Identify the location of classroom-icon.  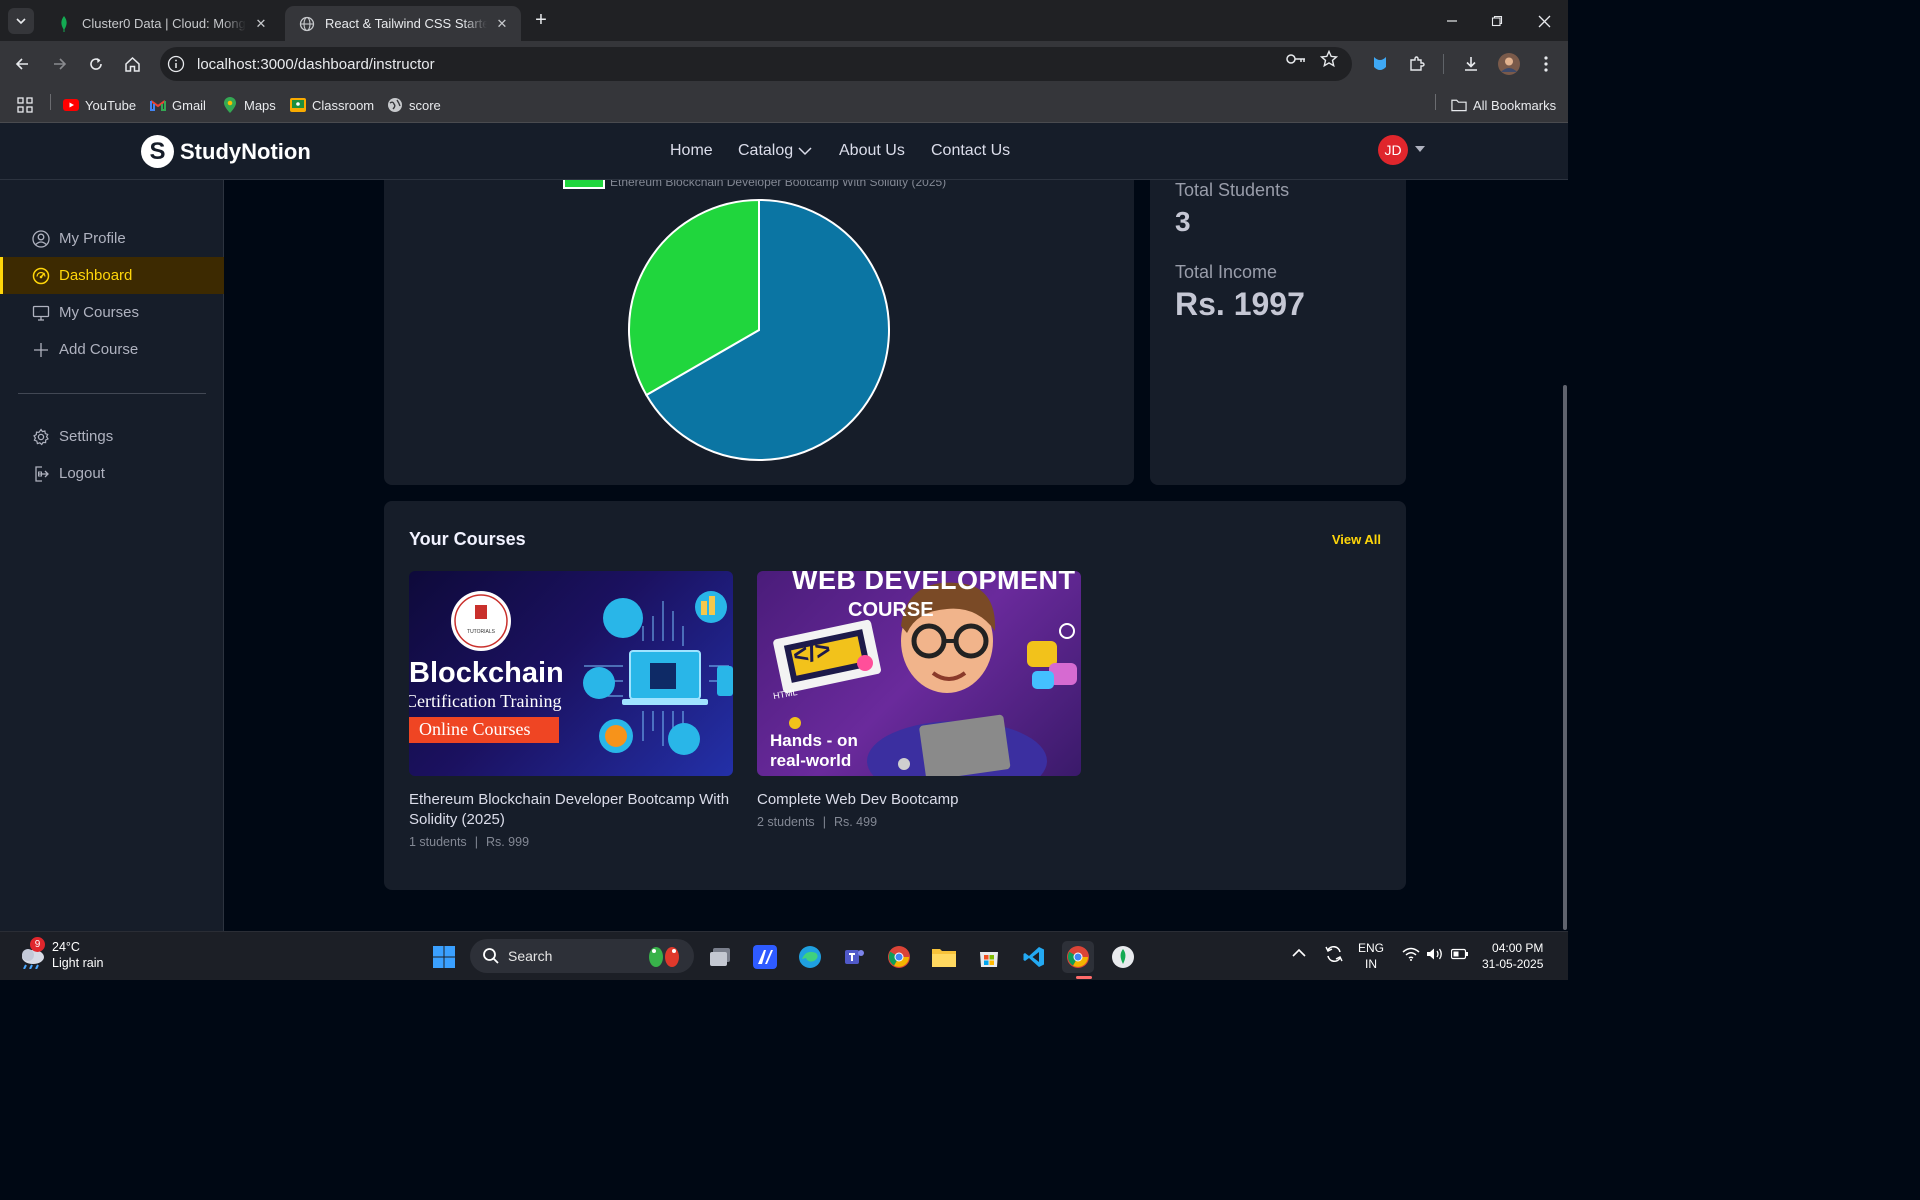
(298, 105).